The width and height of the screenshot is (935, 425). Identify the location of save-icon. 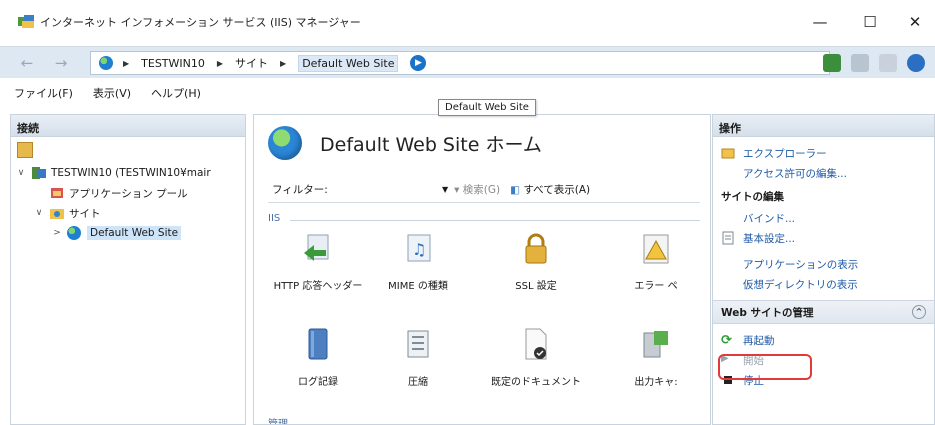
(860, 63).